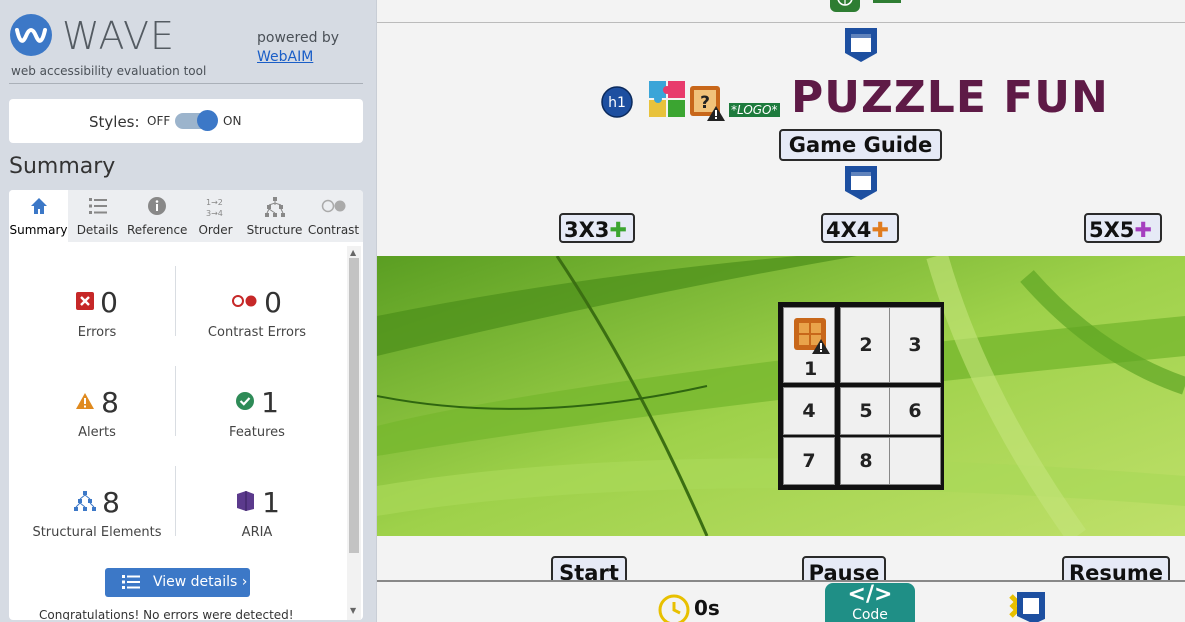 The height and width of the screenshot is (622, 1185). What do you see at coordinates (38, 208) in the screenshot?
I see `home-icon` at bounding box center [38, 208].